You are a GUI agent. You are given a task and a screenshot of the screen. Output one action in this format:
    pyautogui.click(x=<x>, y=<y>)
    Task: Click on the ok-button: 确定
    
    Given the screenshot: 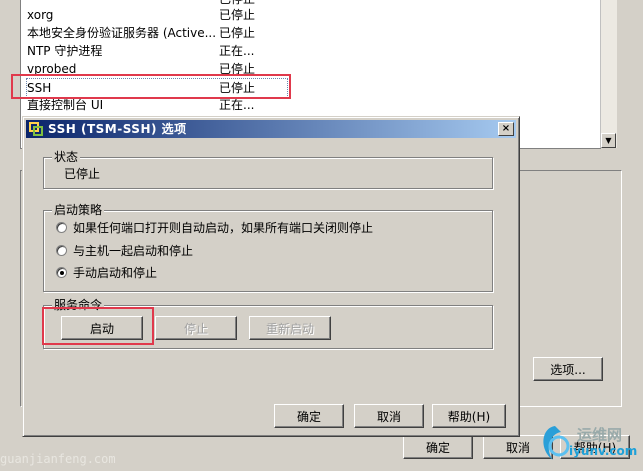 What is the action you would take?
    pyautogui.click(x=309, y=416)
    